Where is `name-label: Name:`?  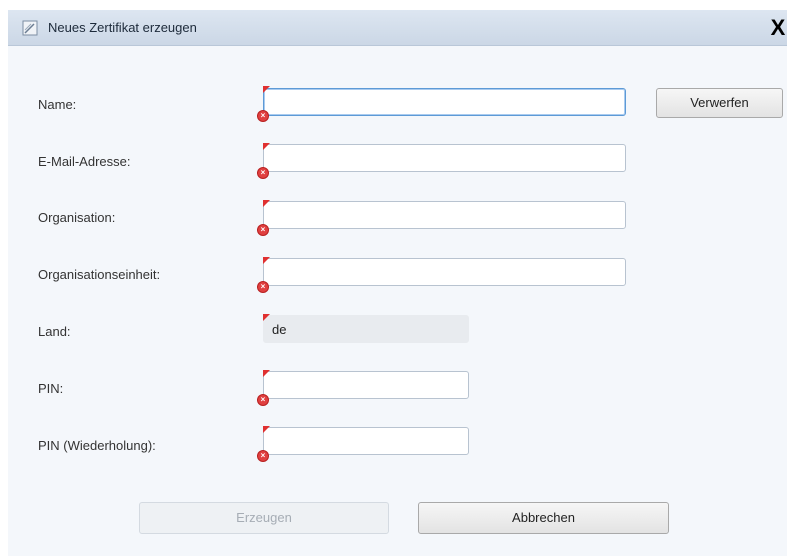
name-label: Name: is located at coordinates (57, 104).